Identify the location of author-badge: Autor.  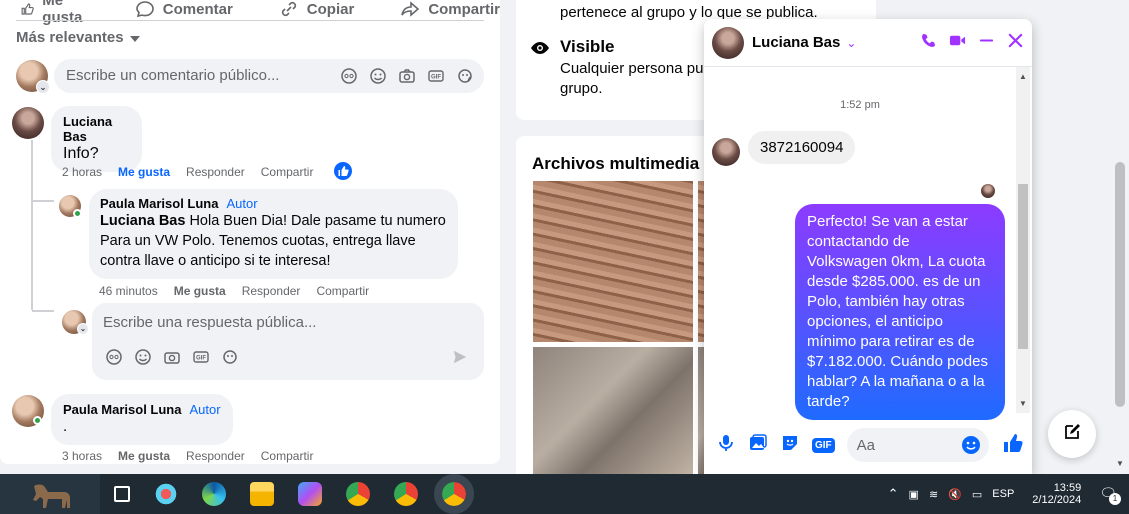
(242, 203).